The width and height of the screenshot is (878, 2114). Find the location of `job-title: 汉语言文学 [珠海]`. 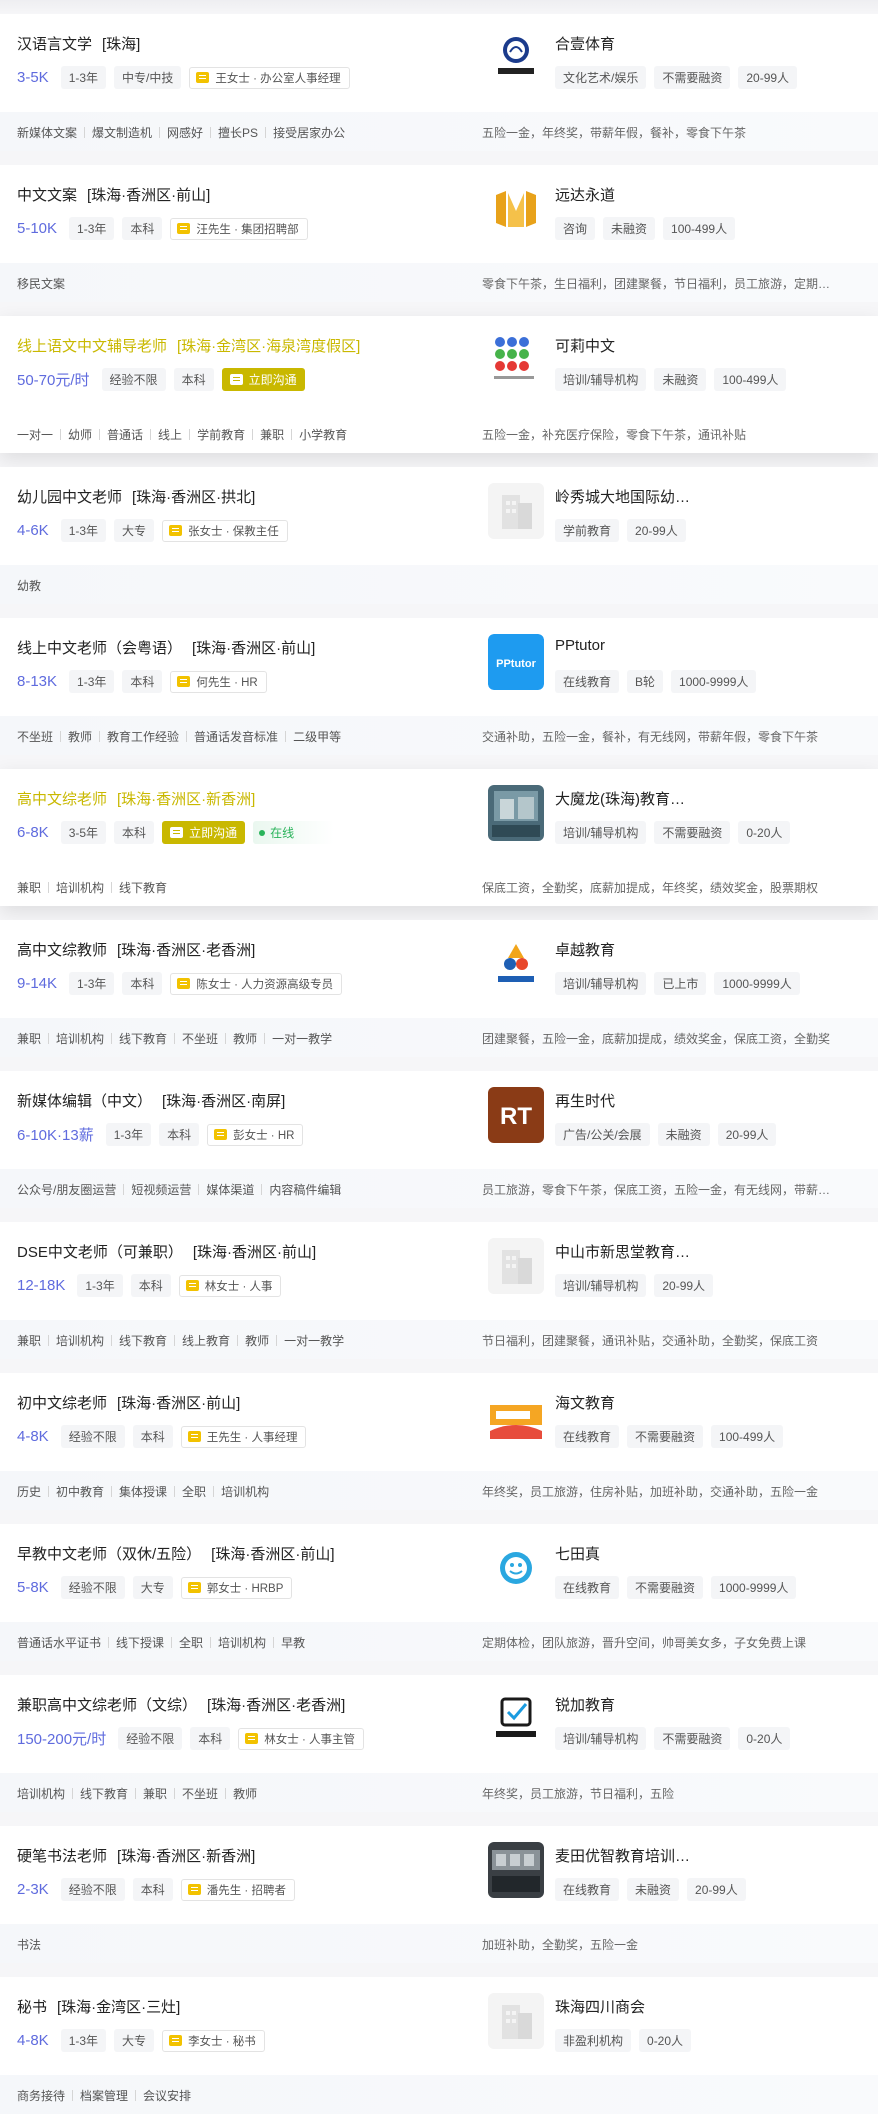

job-title: 汉语言文学 [珠海] is located at coordinates (78, 43).